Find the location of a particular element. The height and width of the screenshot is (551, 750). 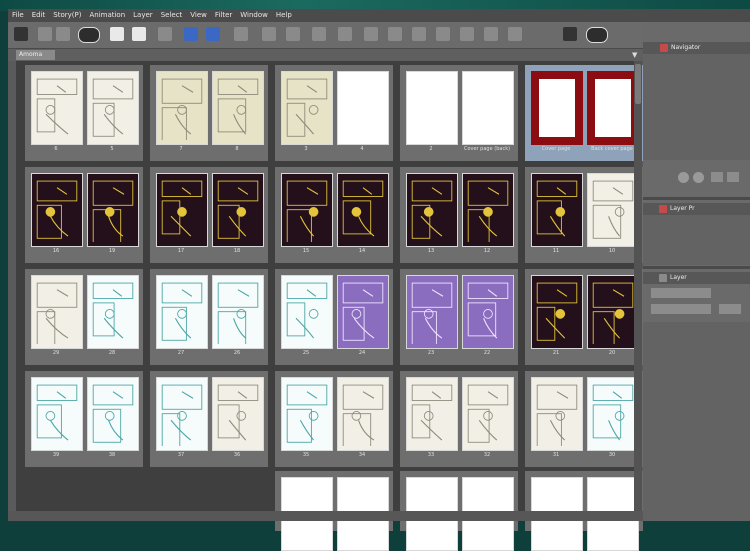

page-spread: 23 22 is located at coordinates (459, 317).